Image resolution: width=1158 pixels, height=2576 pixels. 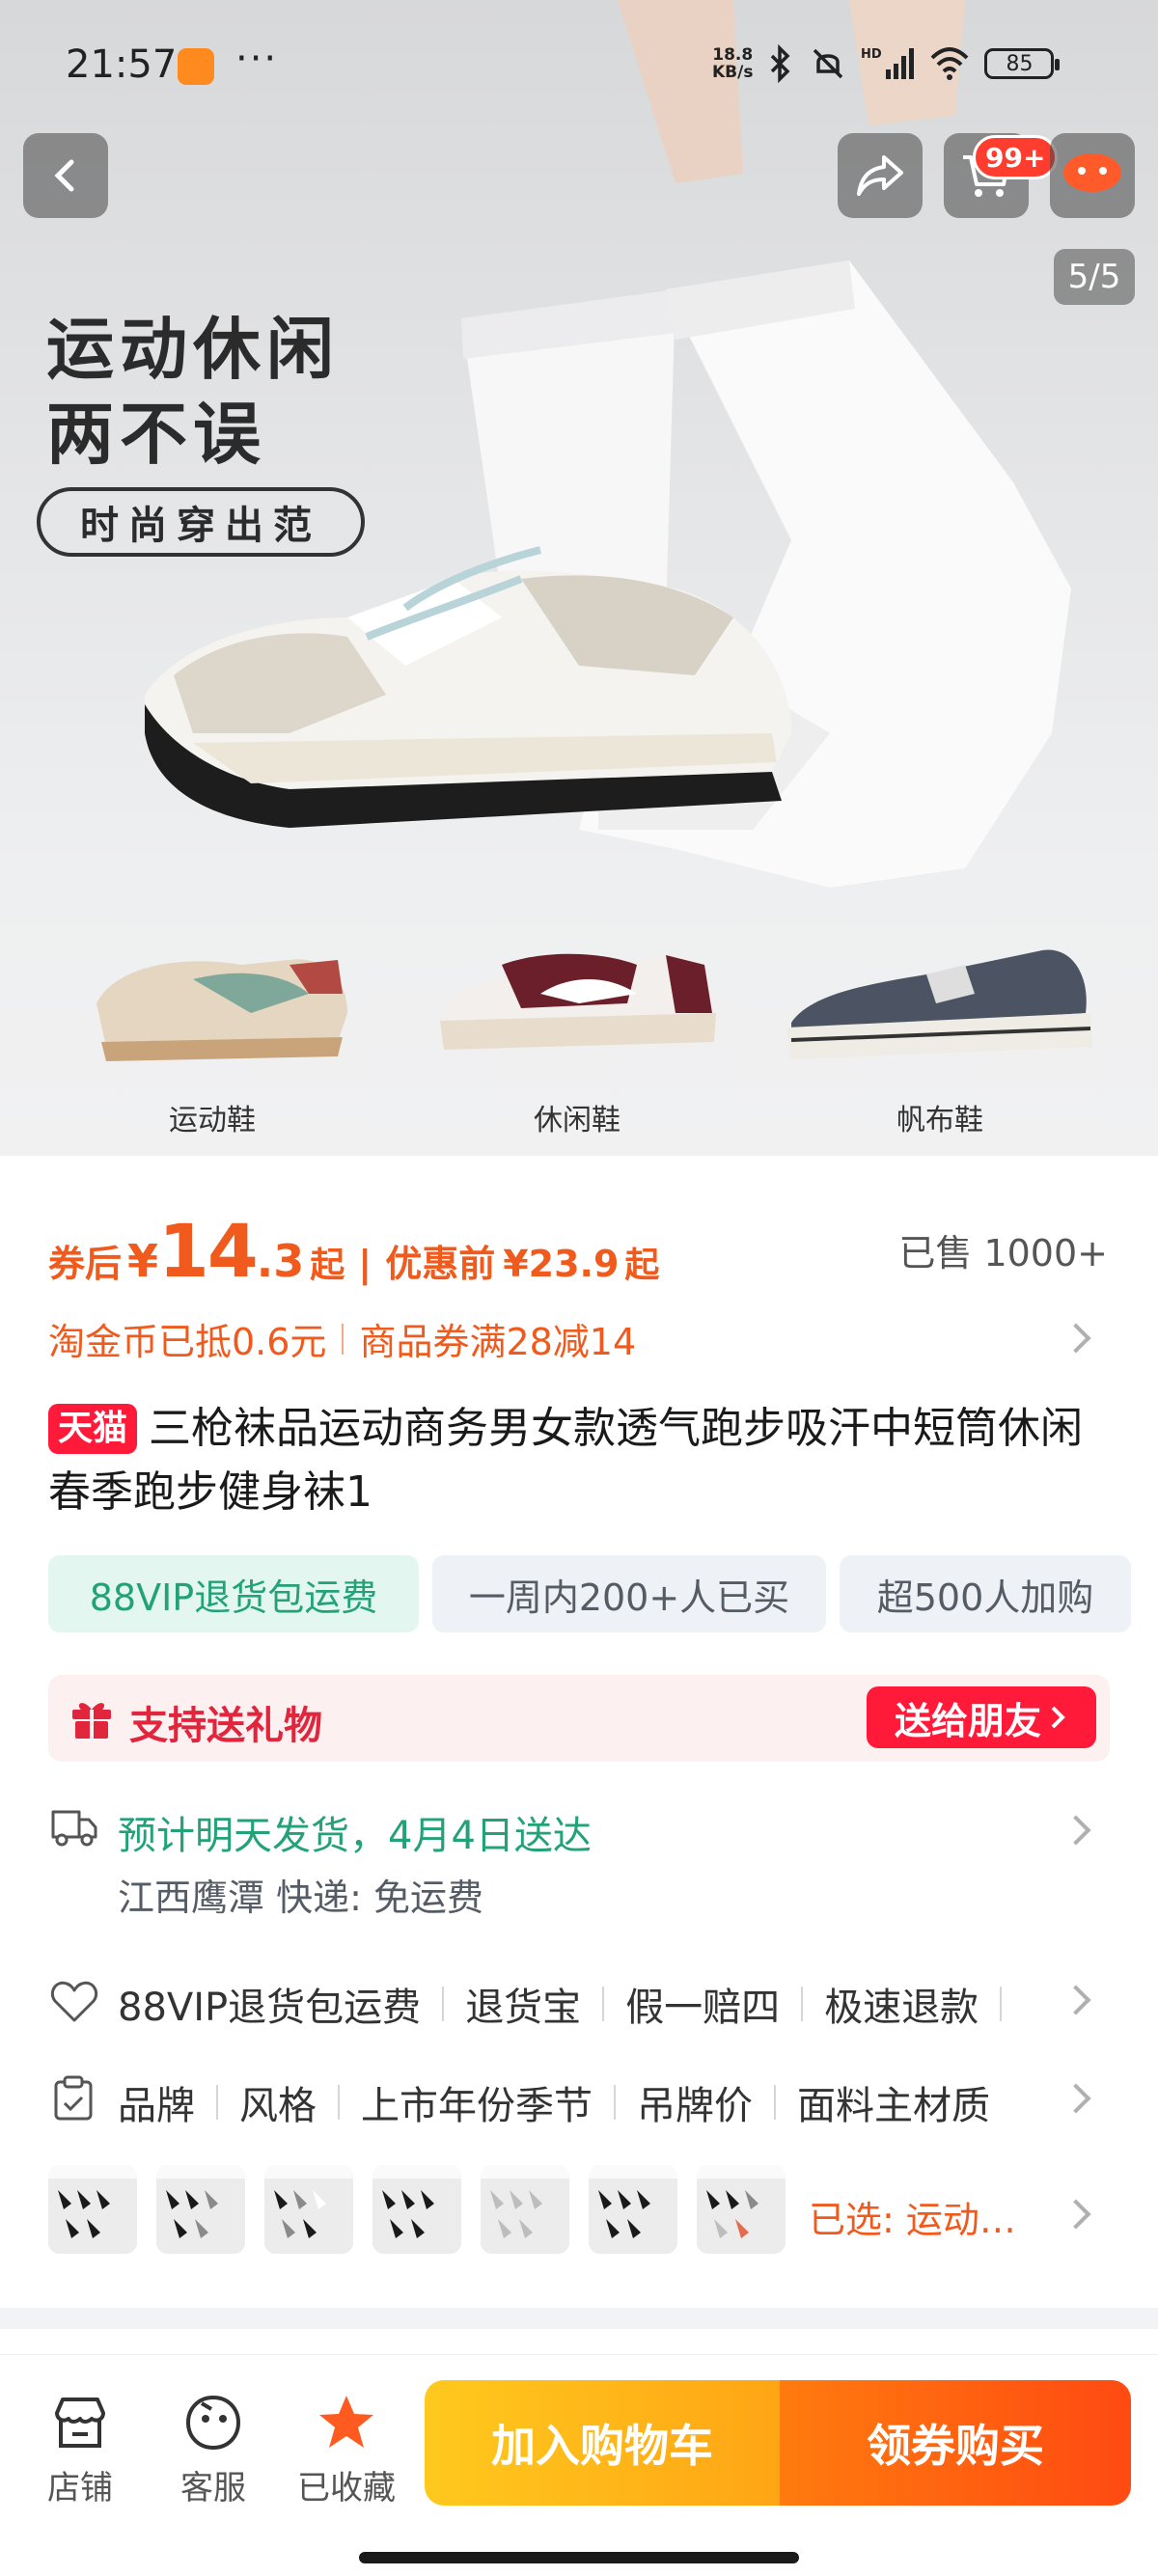 I want to click on hero-tag: 时尚穿出范, so click(x=201, y=522).